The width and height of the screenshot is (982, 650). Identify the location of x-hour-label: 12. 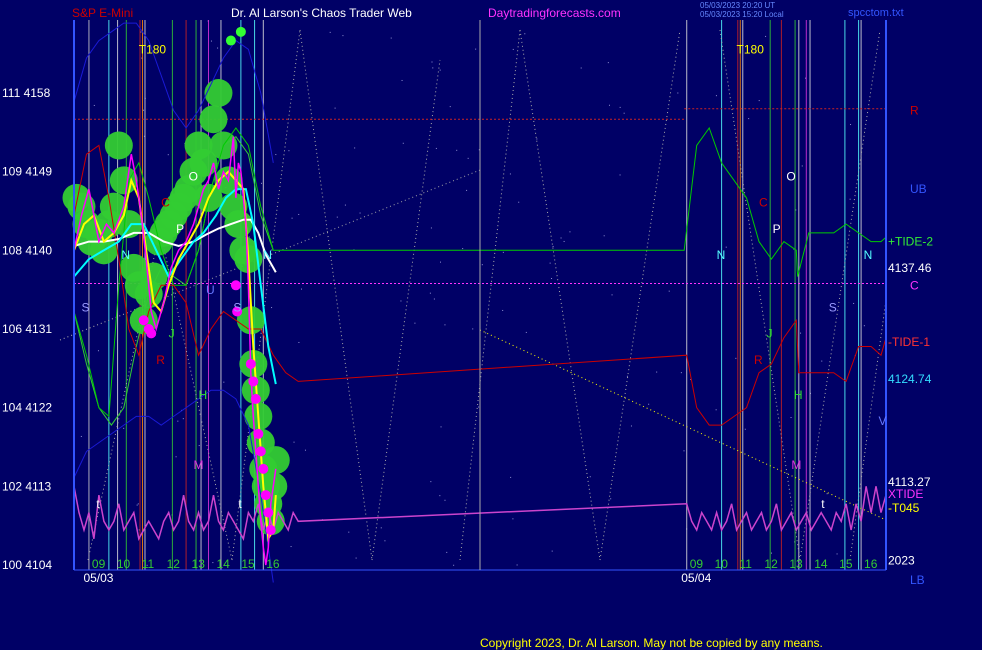
(174, 564).